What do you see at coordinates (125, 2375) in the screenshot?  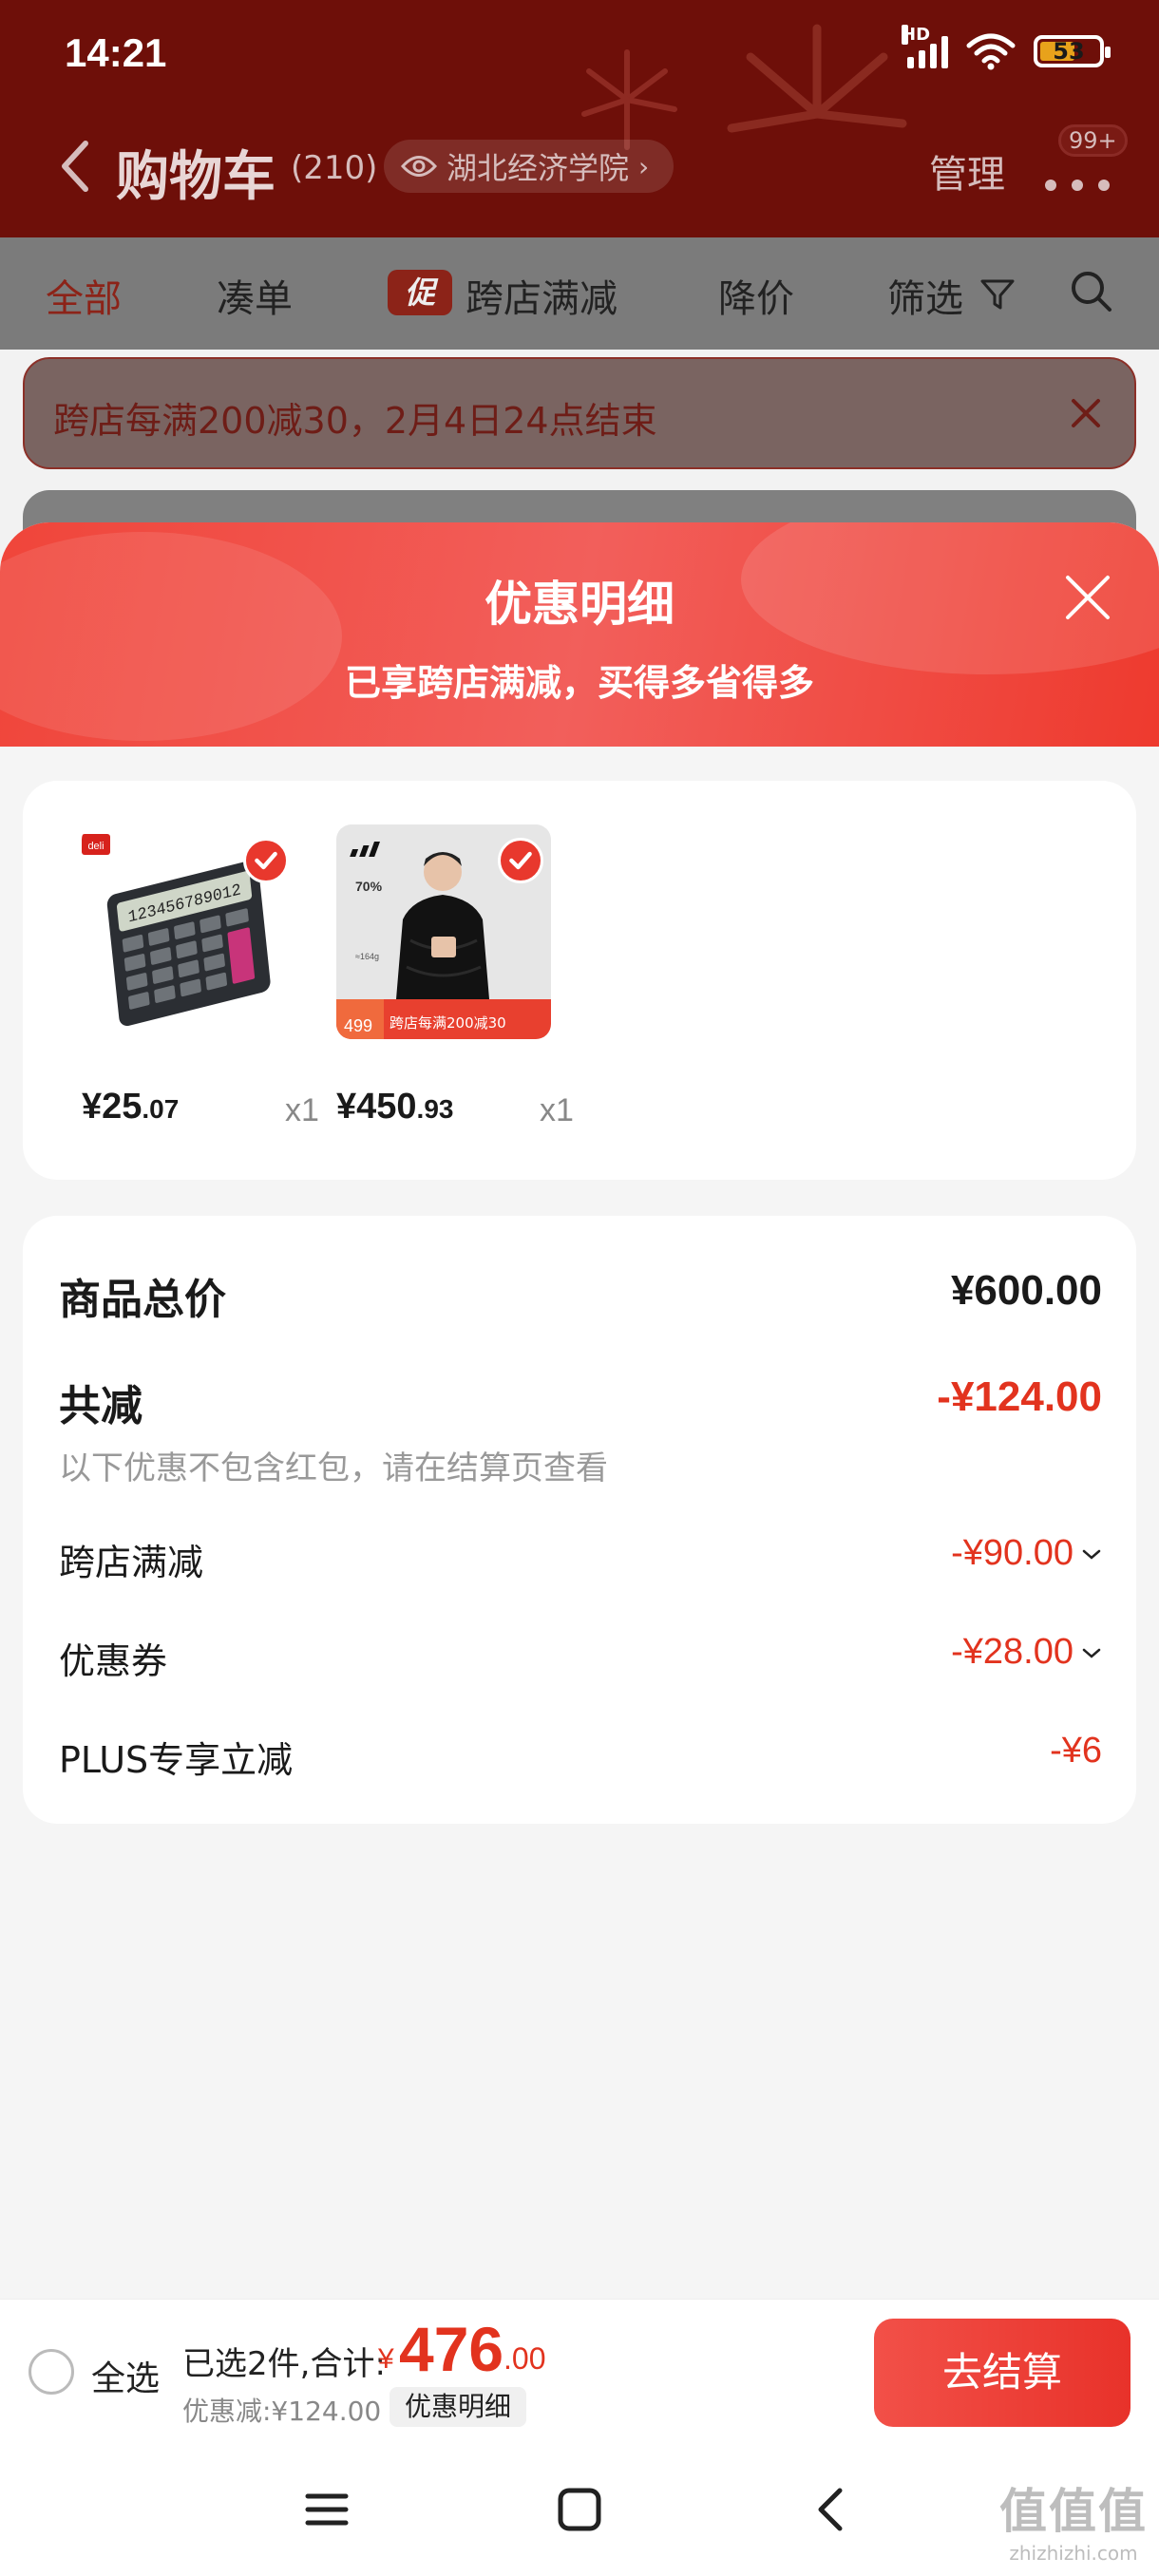 I see `select-all-label: 全选` at bounding box center [125, 2375].